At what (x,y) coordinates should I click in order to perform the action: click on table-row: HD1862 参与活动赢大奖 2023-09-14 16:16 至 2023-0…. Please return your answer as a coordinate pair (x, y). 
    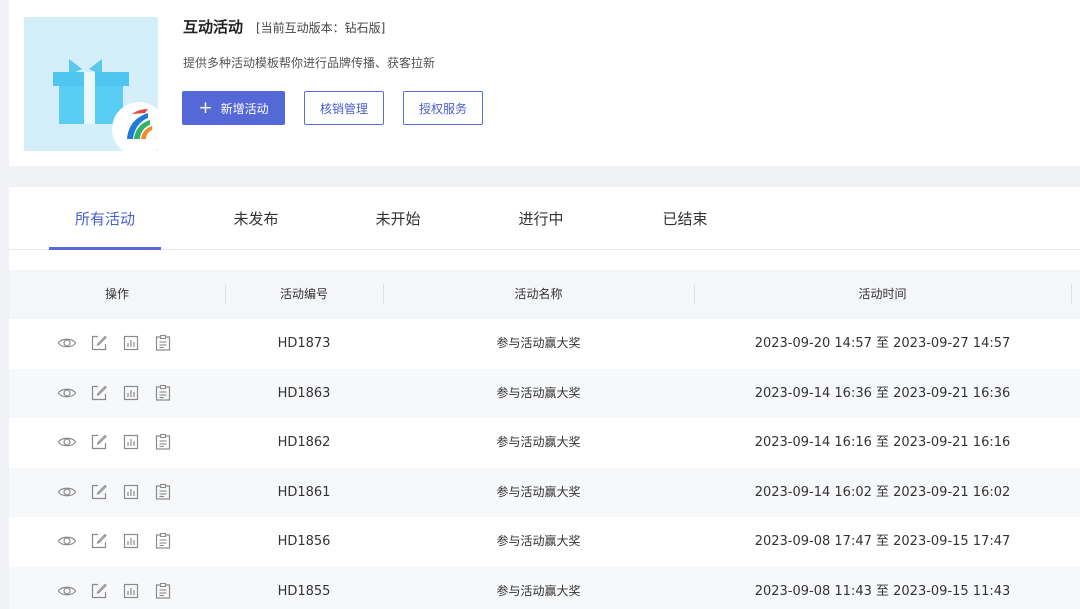
    Looking at the image, I should click on (544, 443).